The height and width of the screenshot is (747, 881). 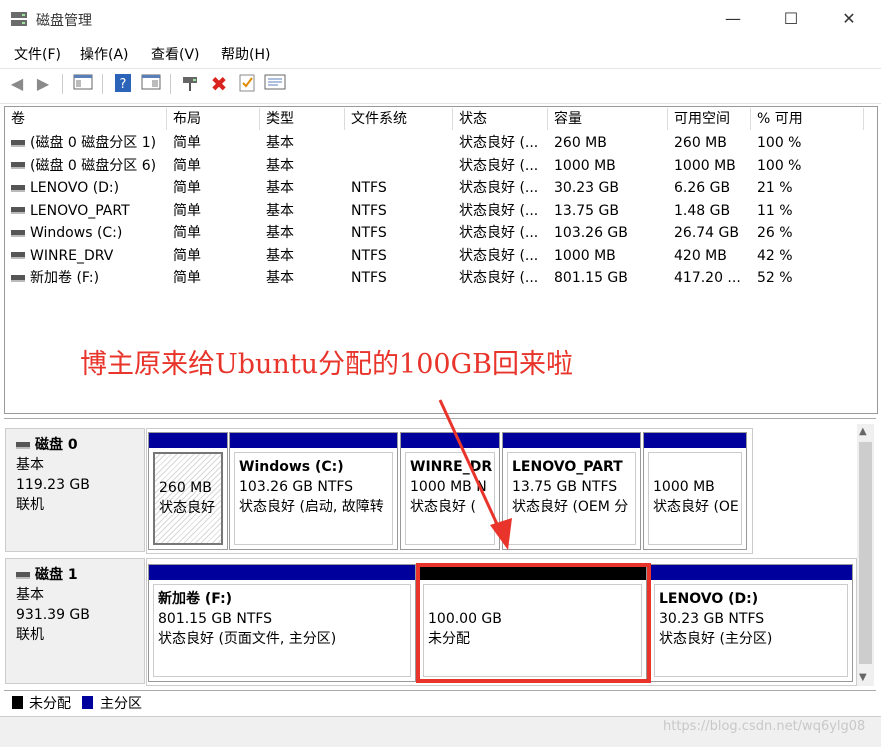 What do you see at coordinates (571, 491) in the screenshot?
I see `partition-lenovo-part: LENOVO_PART 13.75 GB NTFS 状态良好 (OEM 分` at bounding box center [571, 491].